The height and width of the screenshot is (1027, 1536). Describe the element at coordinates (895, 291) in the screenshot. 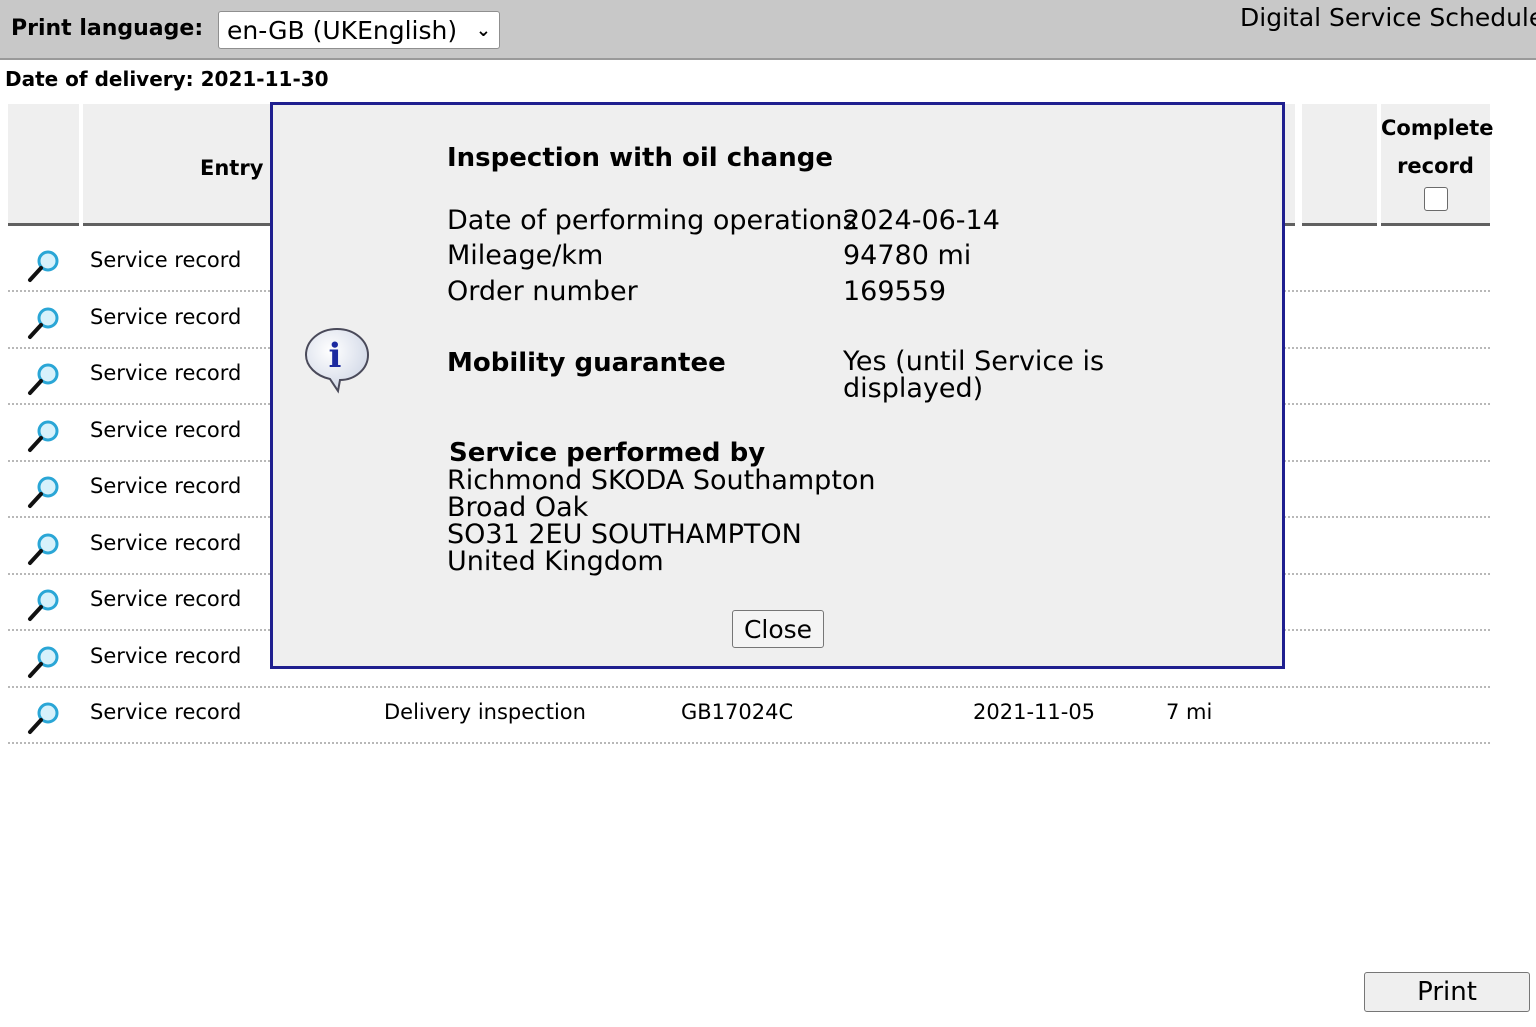

I see `order-number-value: 169559` at that location.